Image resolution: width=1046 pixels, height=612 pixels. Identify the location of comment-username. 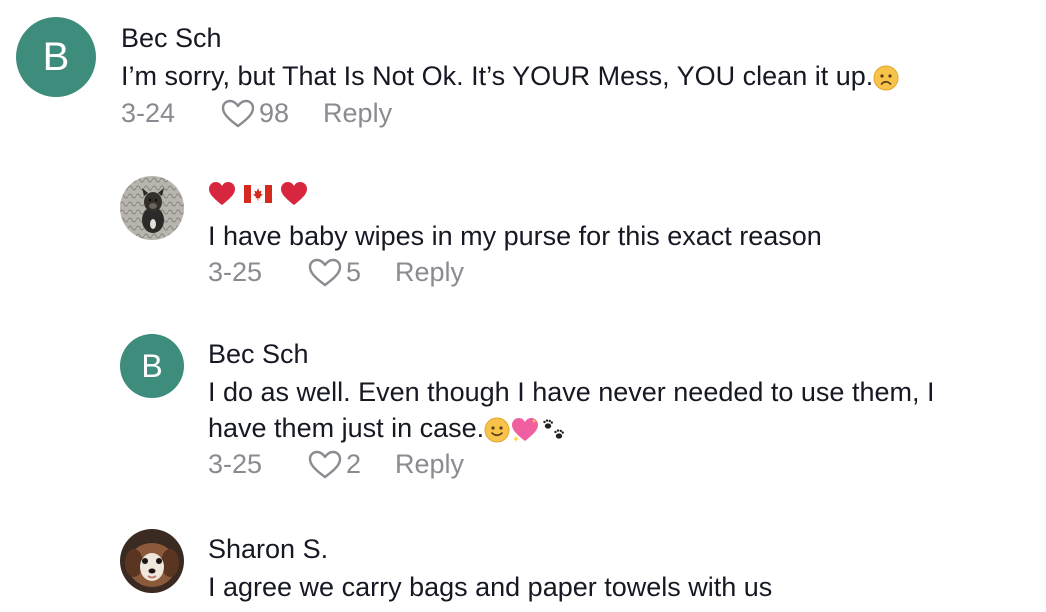
(515, 194).